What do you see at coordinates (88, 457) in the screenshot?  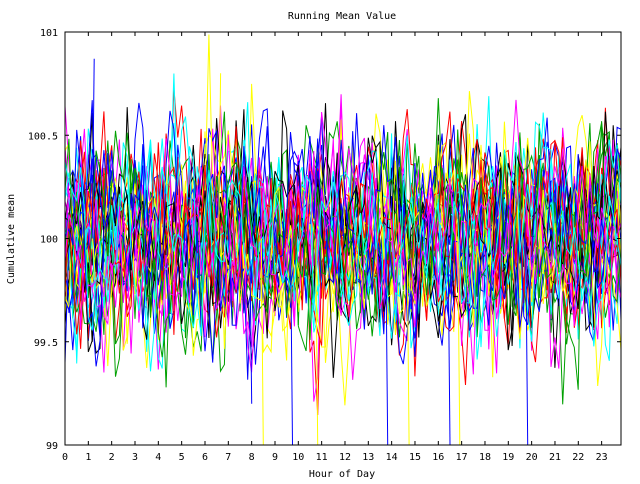 I see `x-tick-label: 1` at bounding box center [88, 457].